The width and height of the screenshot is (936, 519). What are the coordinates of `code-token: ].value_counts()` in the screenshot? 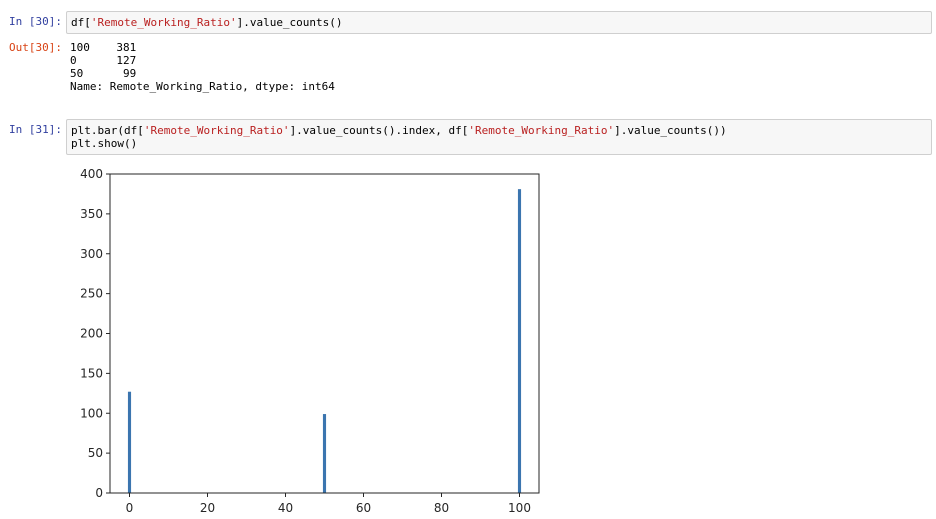 It's located at (289, 22).